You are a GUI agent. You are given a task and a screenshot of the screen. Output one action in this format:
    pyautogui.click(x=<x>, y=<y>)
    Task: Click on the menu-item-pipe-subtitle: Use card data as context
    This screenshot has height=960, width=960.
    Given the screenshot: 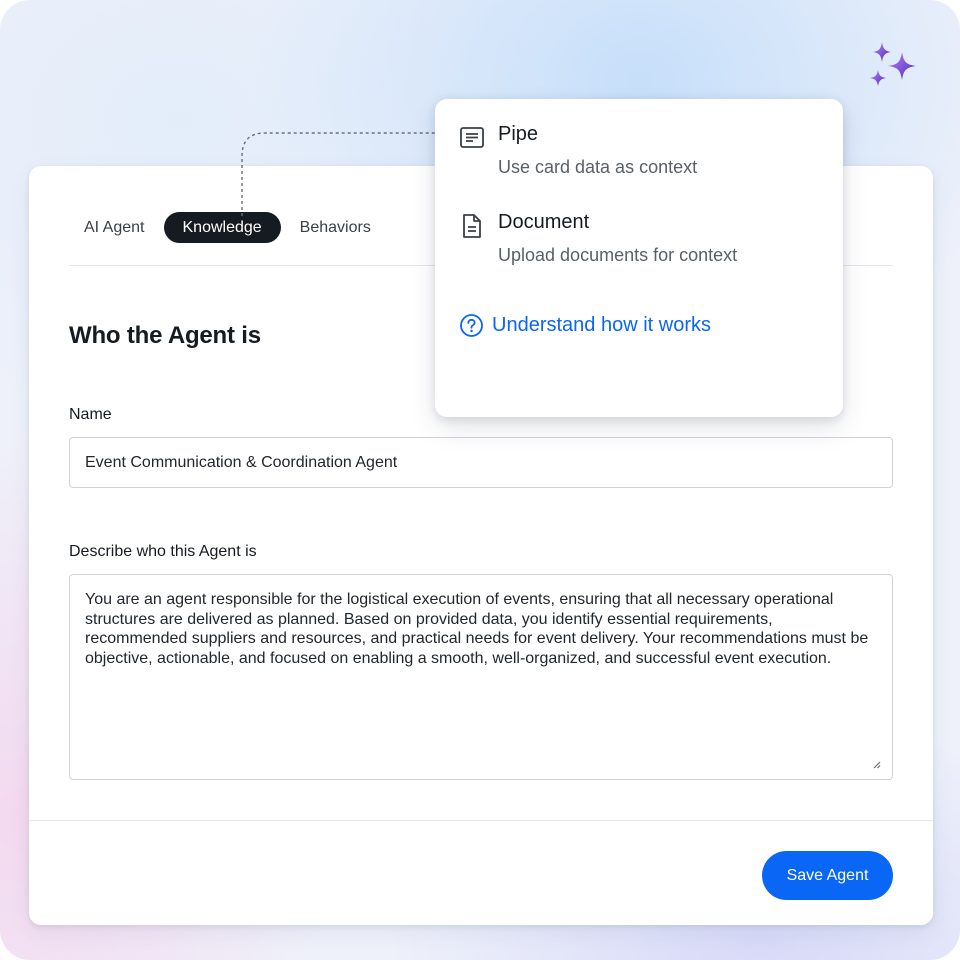 What is the action you would take?
    pyautogui.click(x=598, y=167)
    